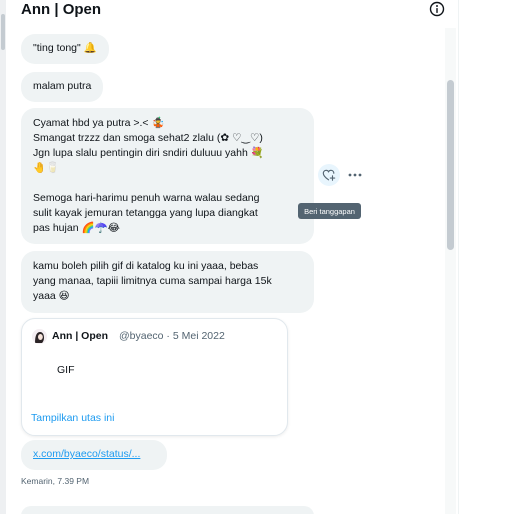 Image resolution: width=514 pixels, height=514 pixels. Describe the element at coordinates (61, 9) in the screenshot. I see `conversation-title: Ann | Open` at that location.